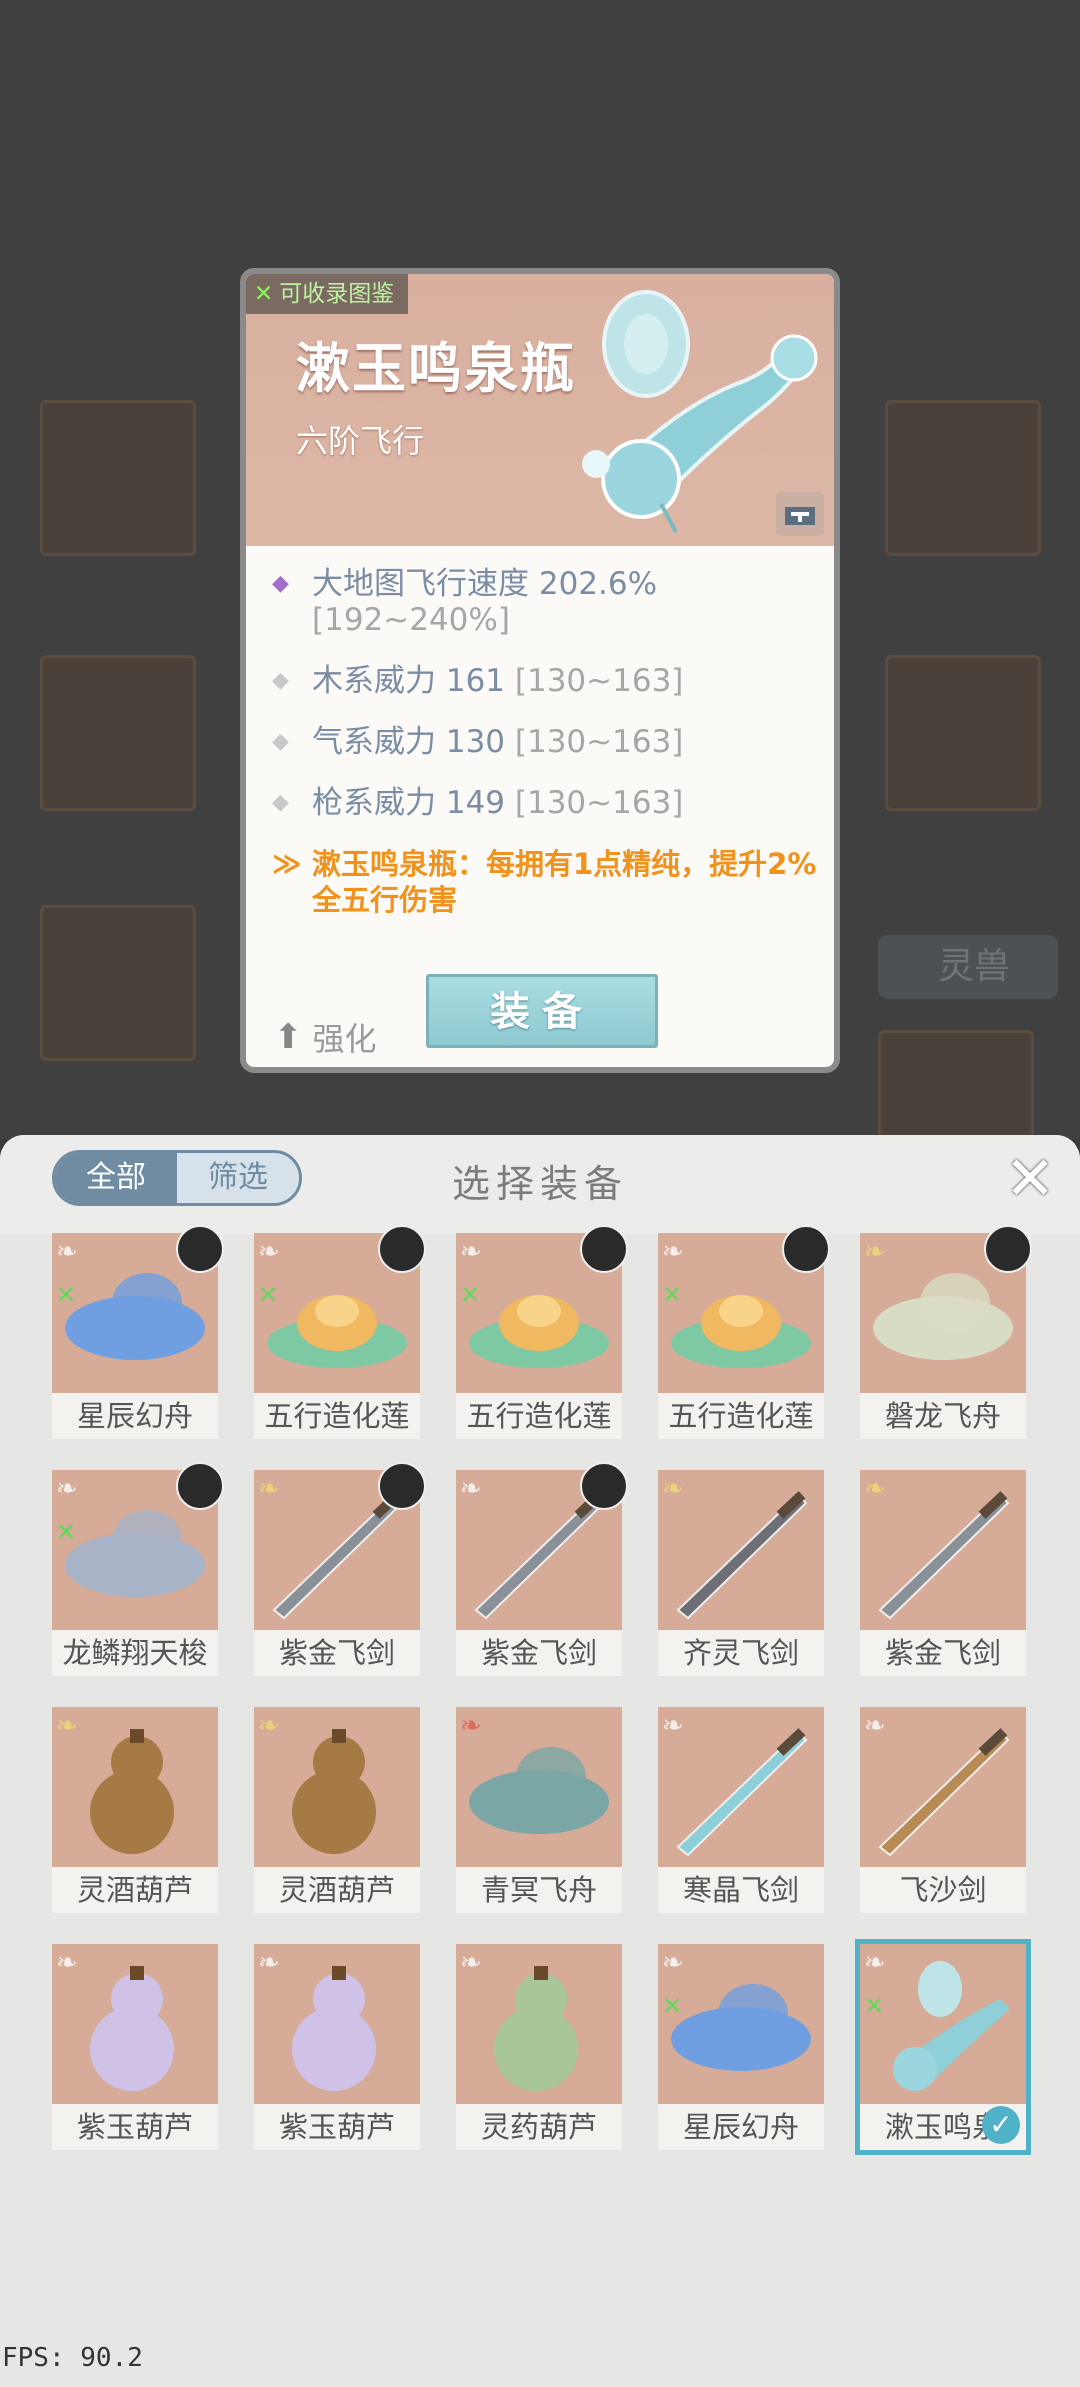 The image size is (1080, 2387). I want to click on equipment-name: 青冥飞舟, so click(539, 1890).